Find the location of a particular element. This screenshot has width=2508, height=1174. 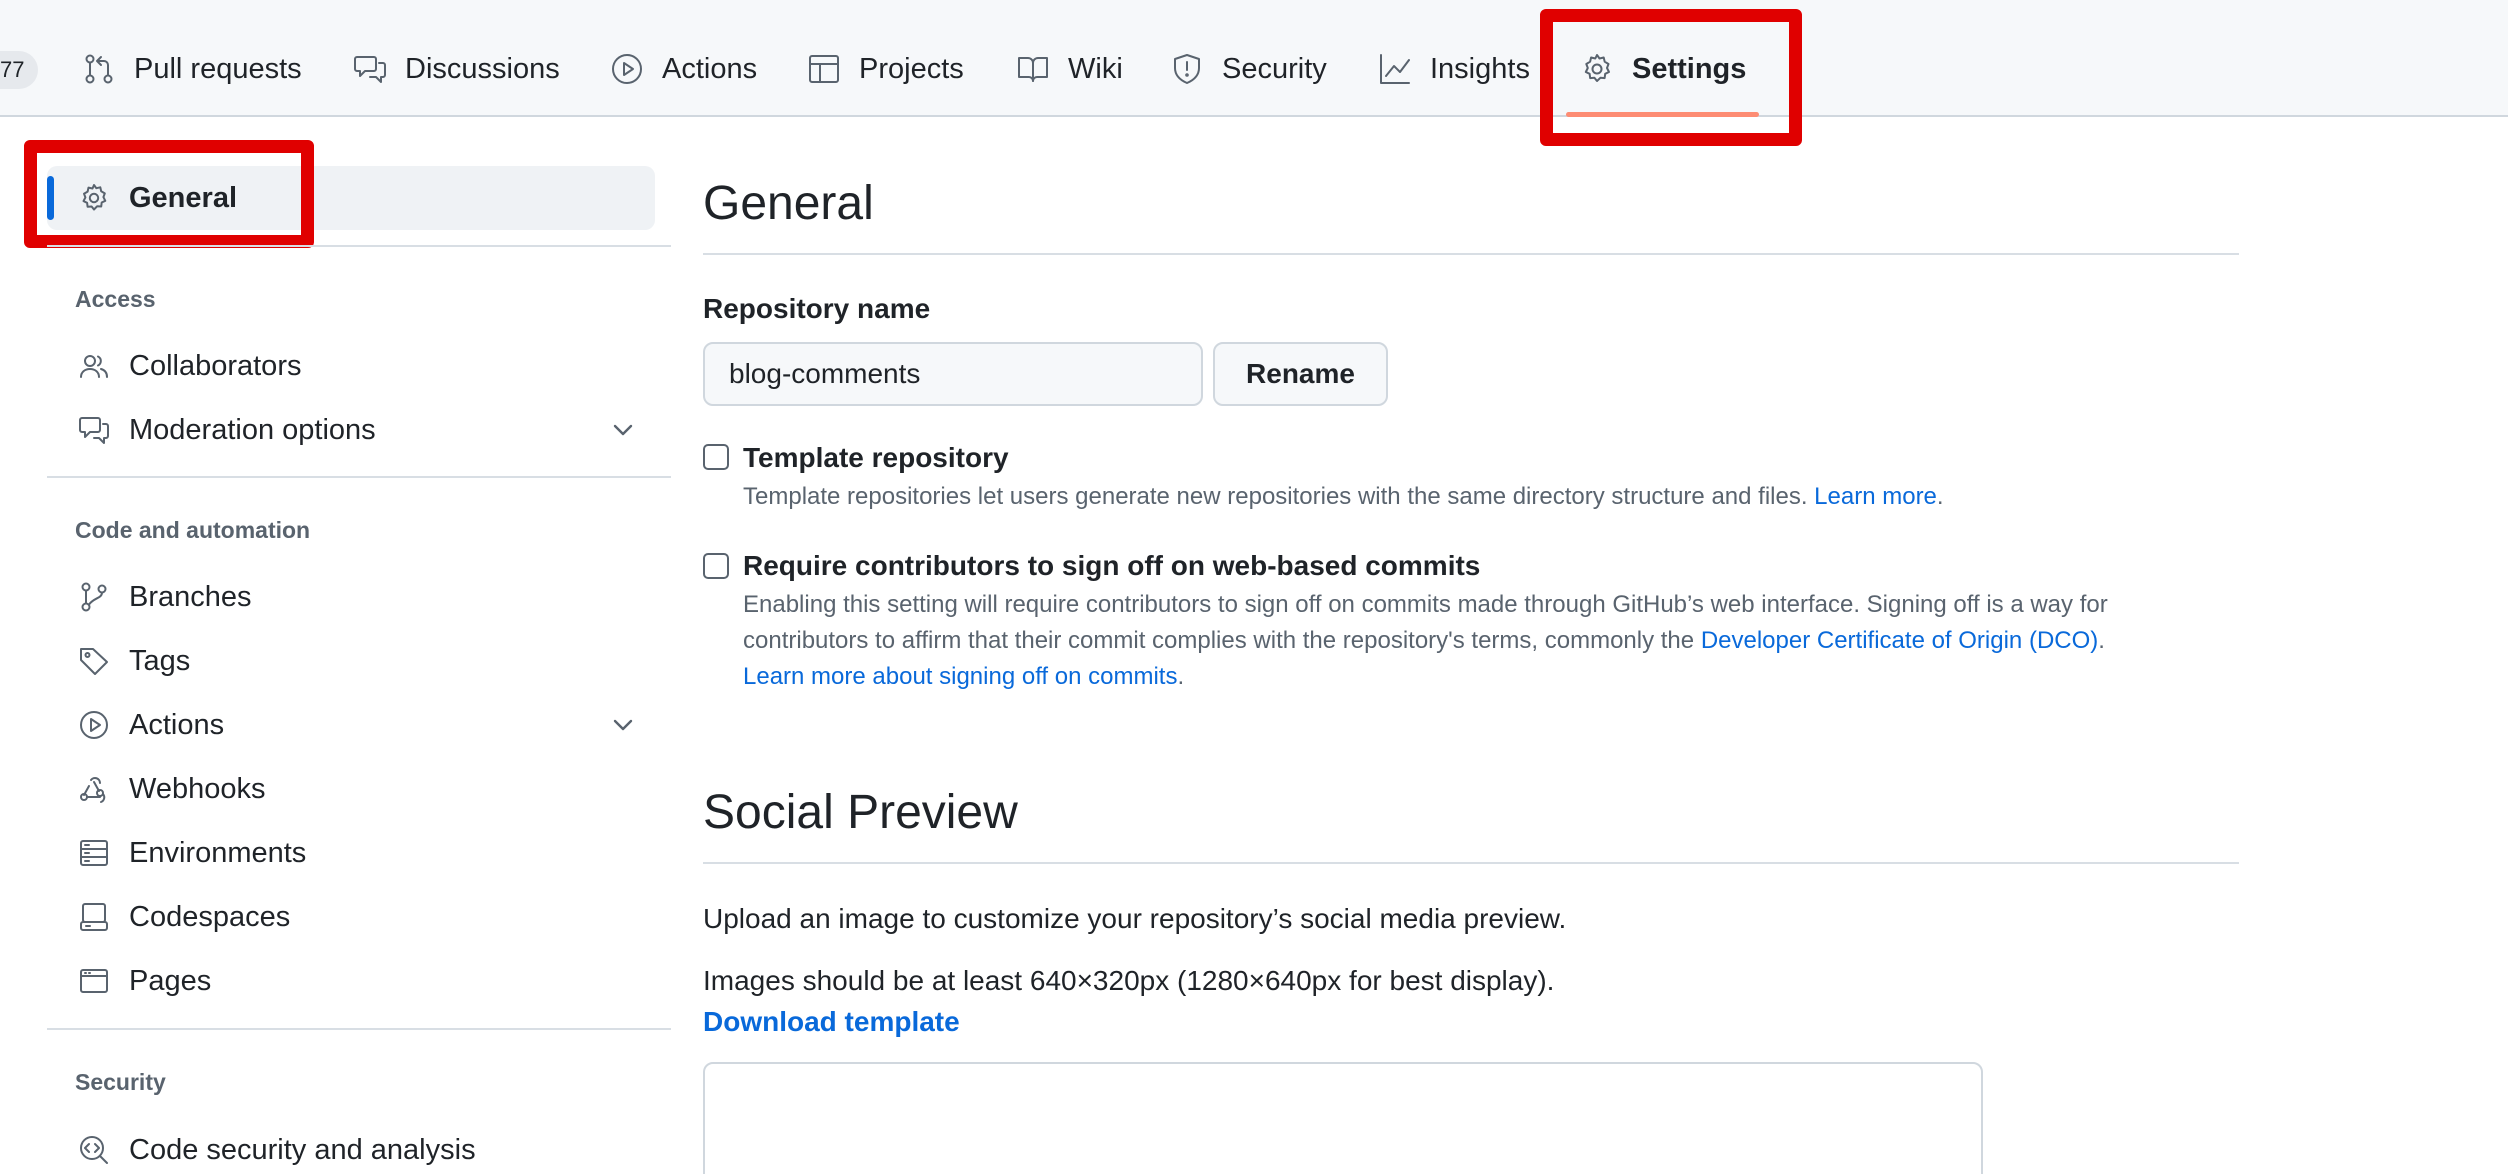

discussions-icon is located at coordinates (370, 69).